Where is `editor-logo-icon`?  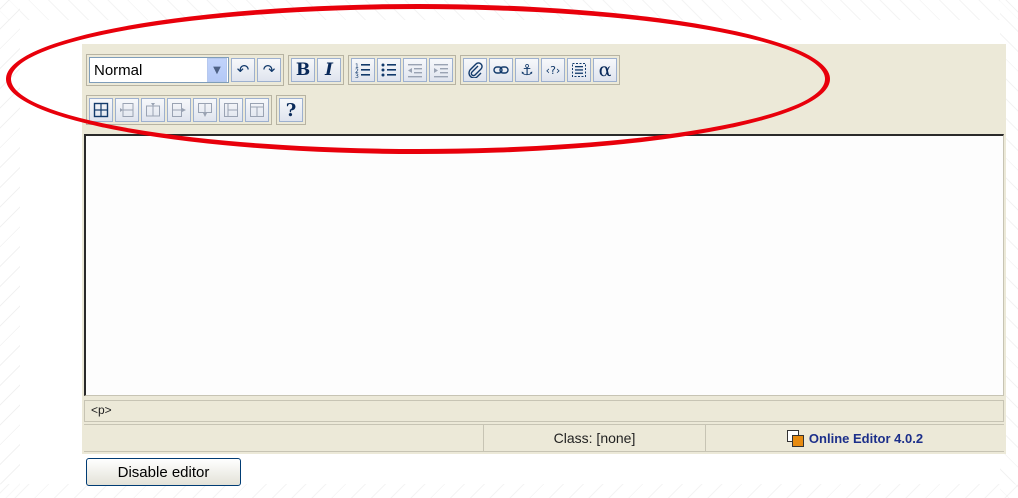 editor-logo-icon is located at coordinates (795, 438).